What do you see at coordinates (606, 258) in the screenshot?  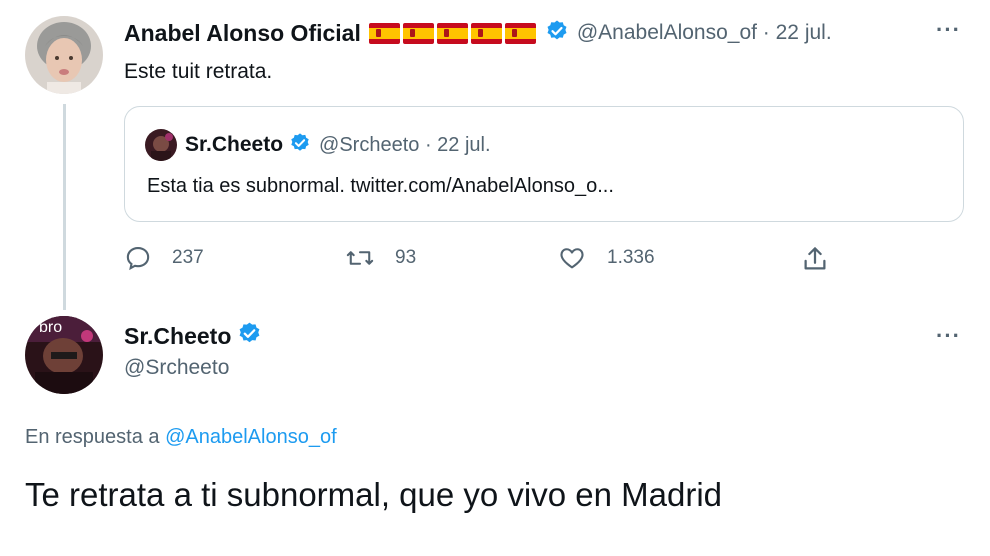 I see `like-button: 1.336` at bounding box center [606, 258].